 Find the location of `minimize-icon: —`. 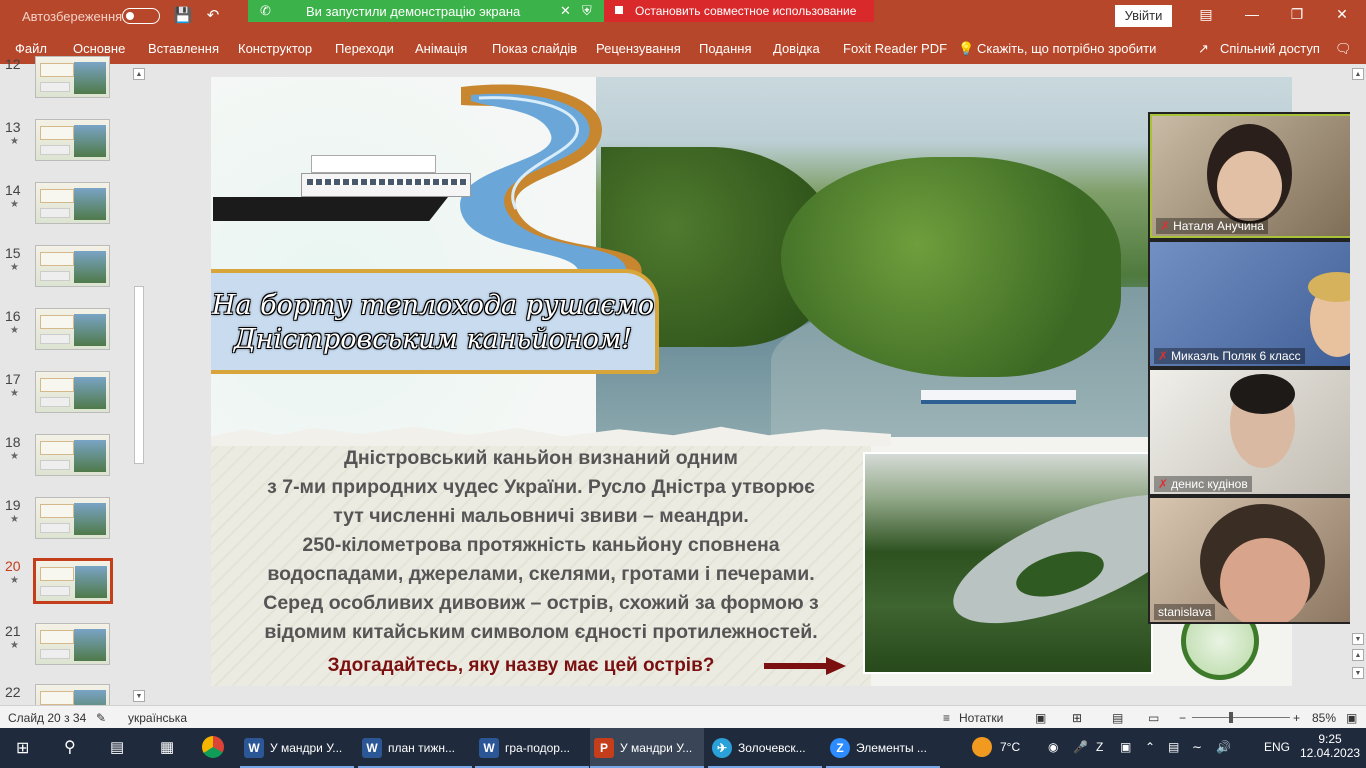

minimize-icon: — is located at coordinates (1252, 16).